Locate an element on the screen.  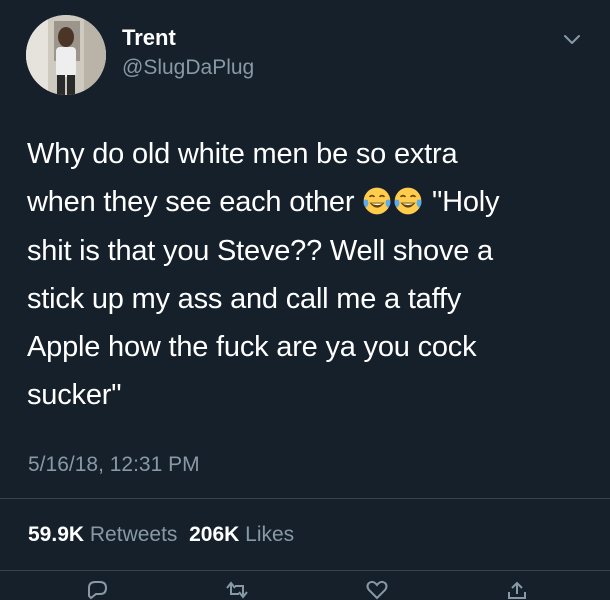
author-name: Trent is located at coordinates (149, 38).